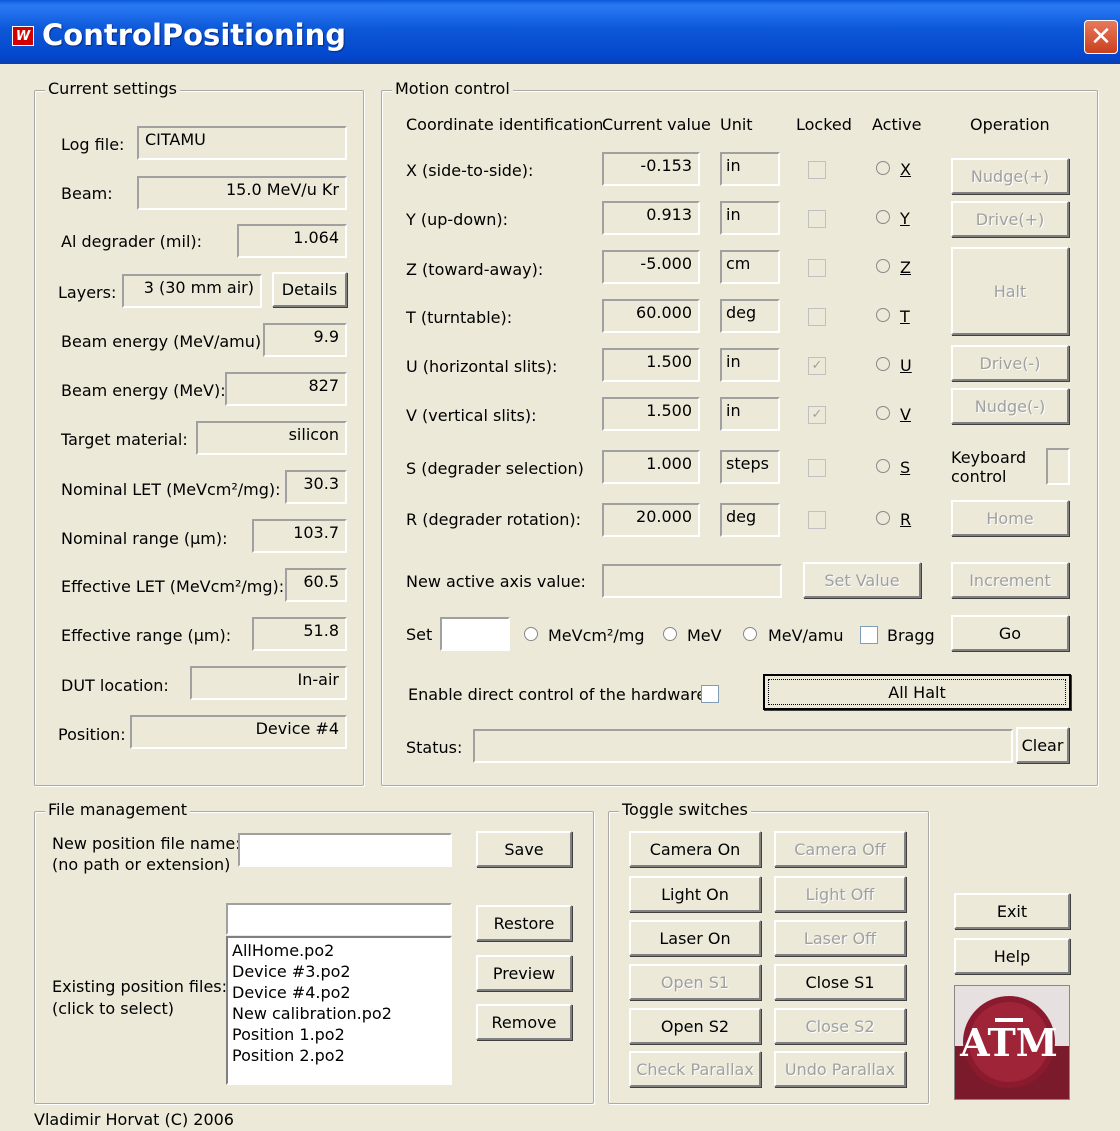 The image size is (1120, 1131). Describe the element at coordinates (750, 218) in the screenshot. I see `axis-y-unit: in` at that location.